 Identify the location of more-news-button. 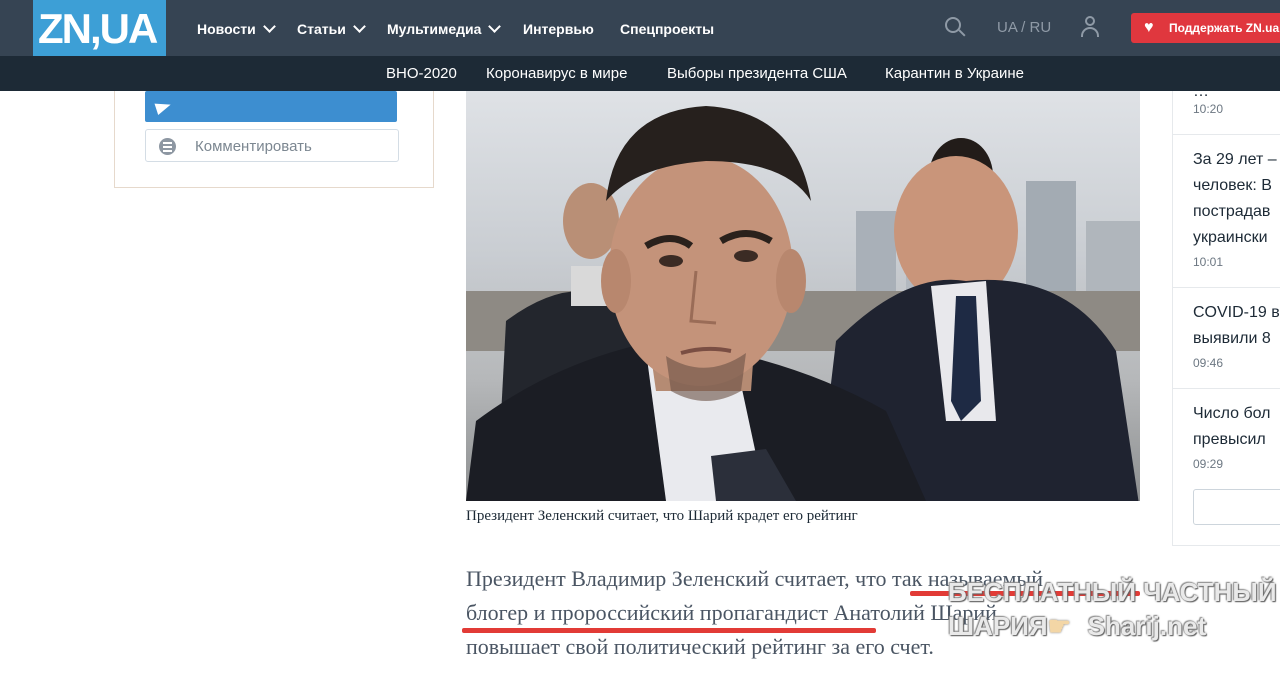
(1236, 507).